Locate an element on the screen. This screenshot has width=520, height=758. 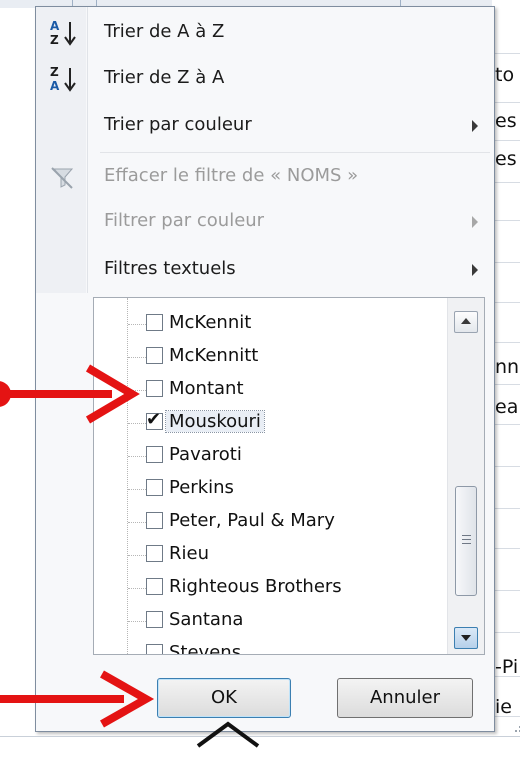
list-scrollbar is located at coordinates (465, 476).